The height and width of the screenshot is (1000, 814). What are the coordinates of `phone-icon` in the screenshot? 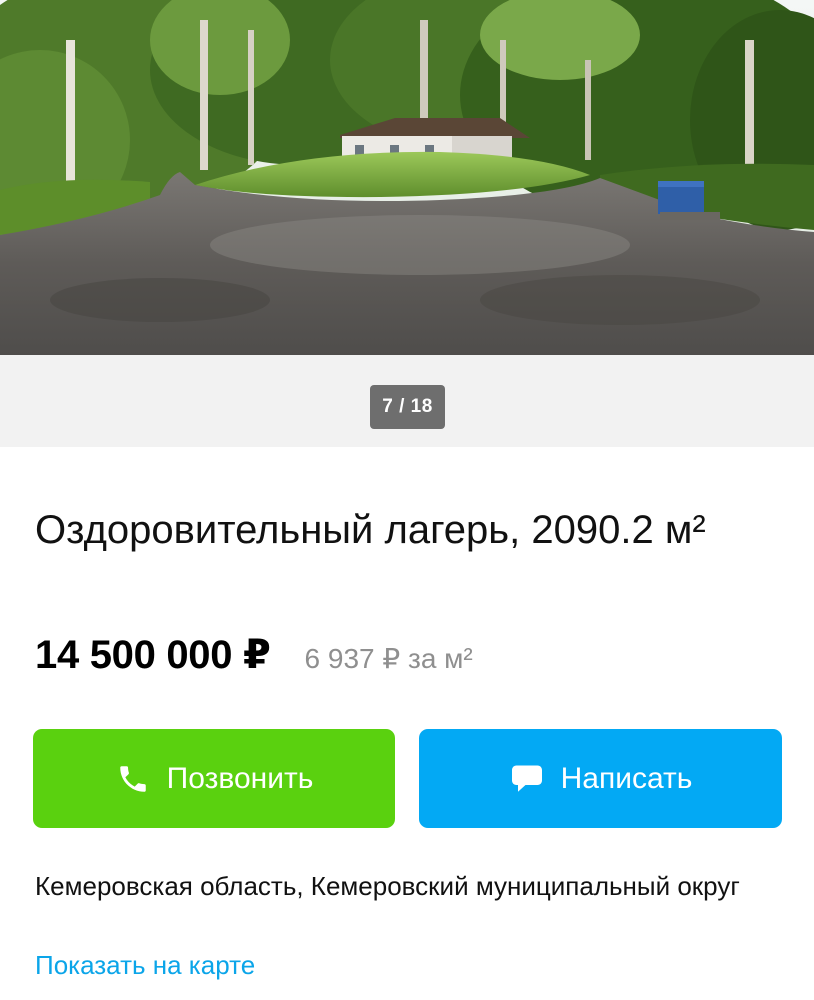 It's located at (133, 779).